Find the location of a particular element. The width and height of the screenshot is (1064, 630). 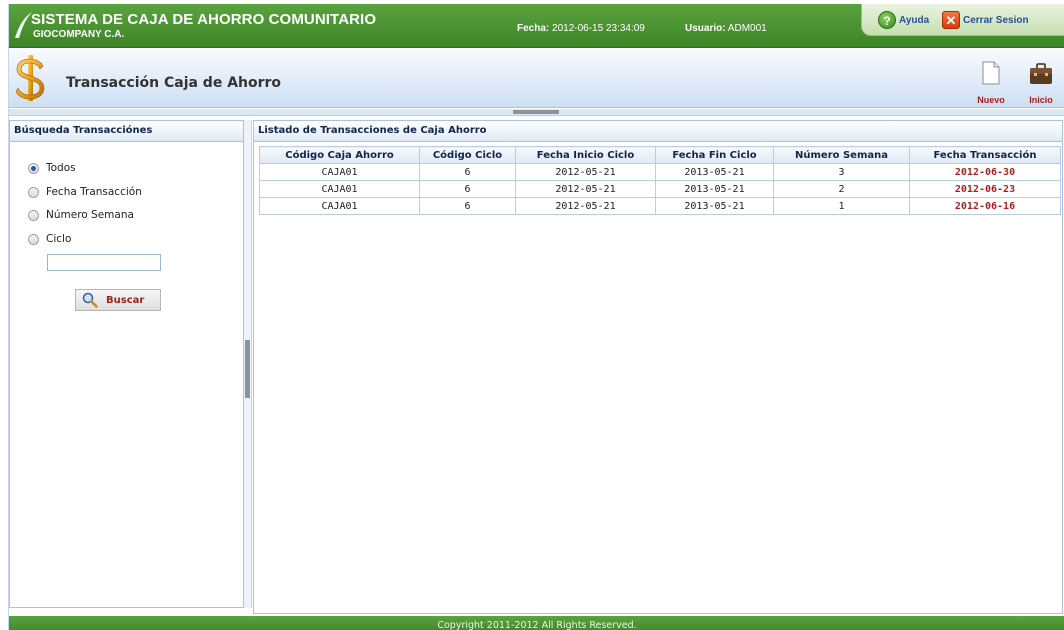

table-cell: 2012-06-23 is located at coordinates (985, 189).